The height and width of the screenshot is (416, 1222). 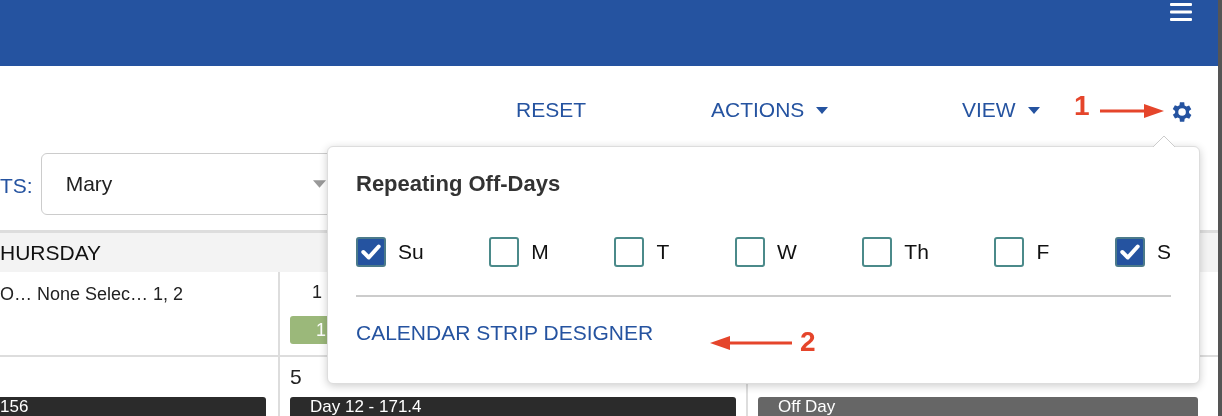 What do you see at coordinates (411, 252) in the screenshot?
I see `checkbox-label: Su` at bounding box center [411, 252].